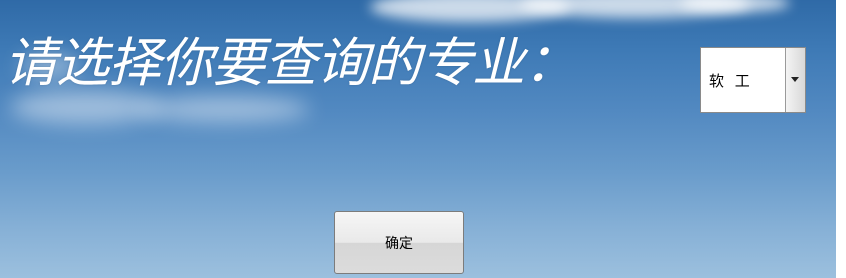 The height and width of the screenshot is (278, 846). Describe the element at coordinates (841, 139) in the screenshot. I see `window-edge` at that location.